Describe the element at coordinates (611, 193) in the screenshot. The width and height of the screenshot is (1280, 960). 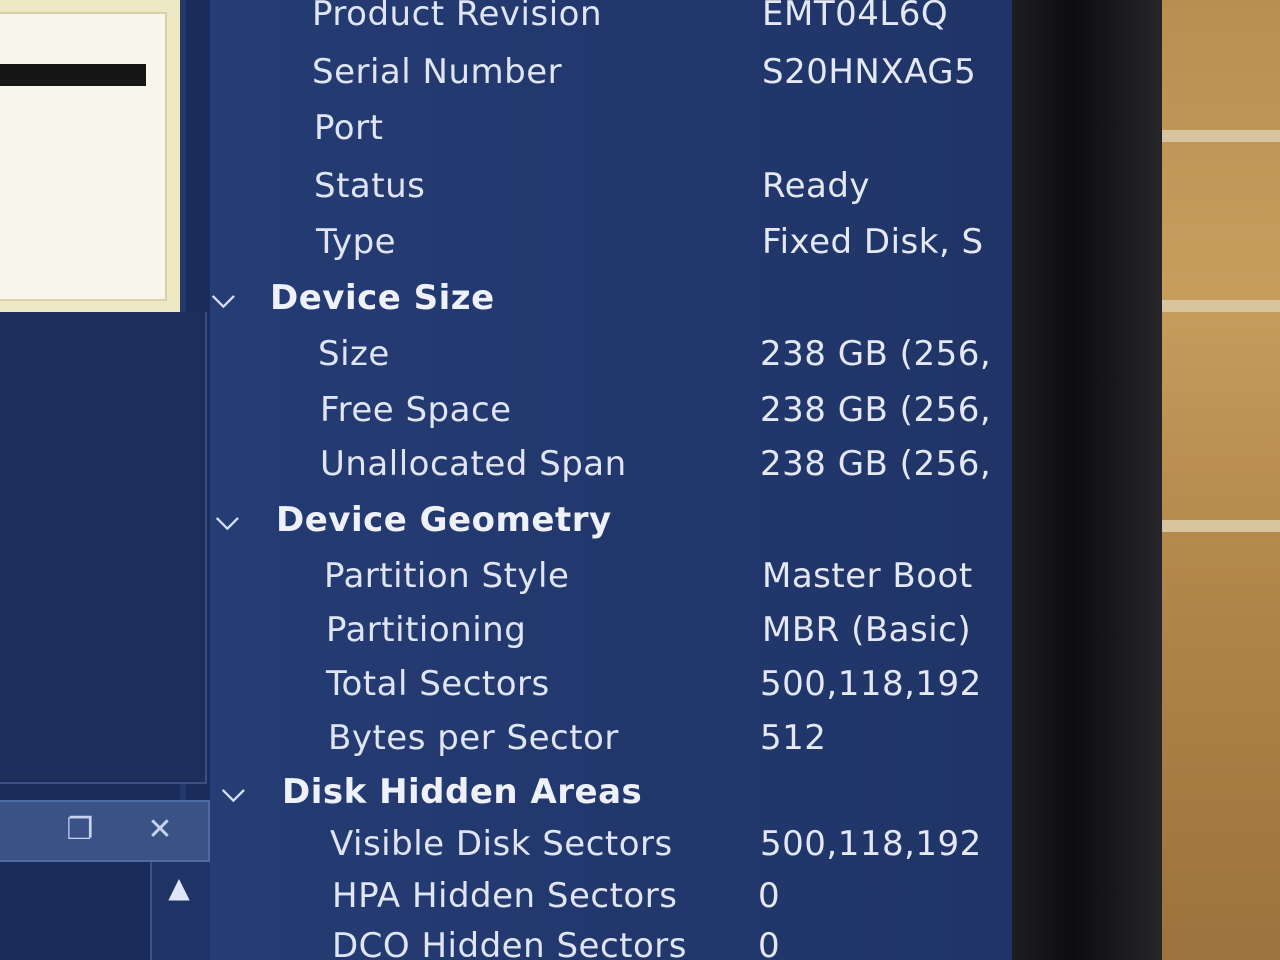
I see `property-row: Status Ready` at that location.